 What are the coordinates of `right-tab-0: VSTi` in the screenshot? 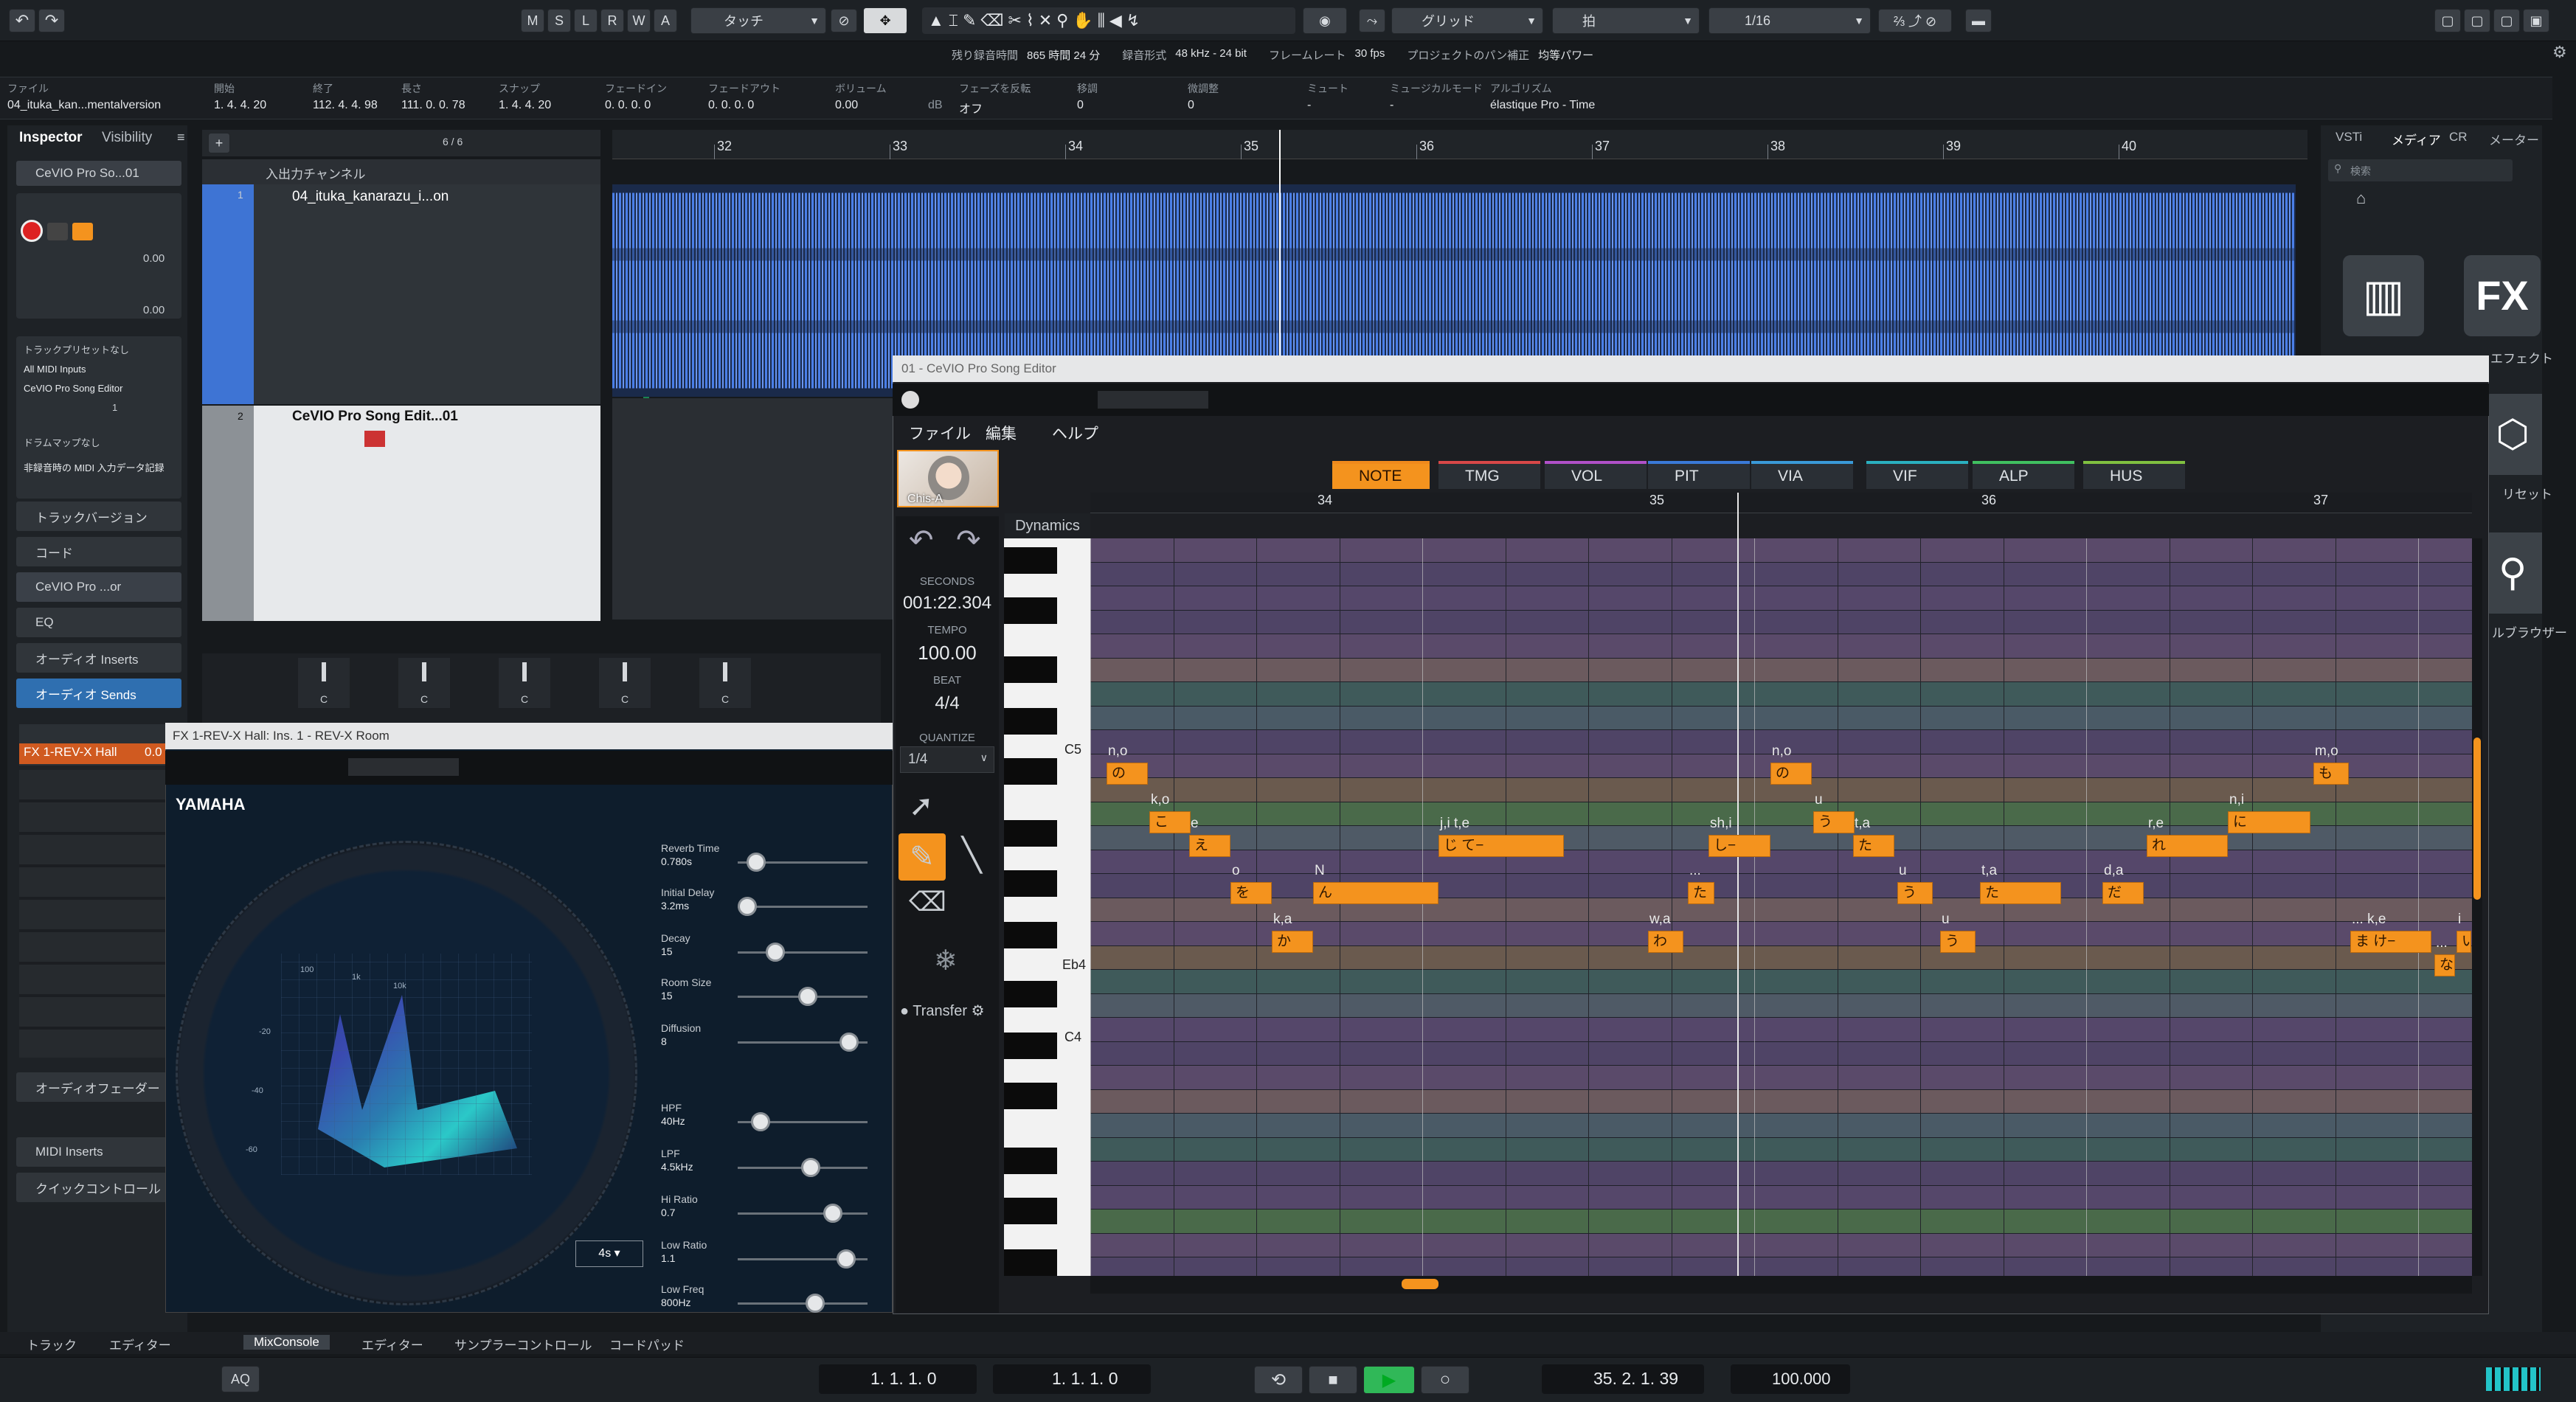 It's located at (2349, 138).